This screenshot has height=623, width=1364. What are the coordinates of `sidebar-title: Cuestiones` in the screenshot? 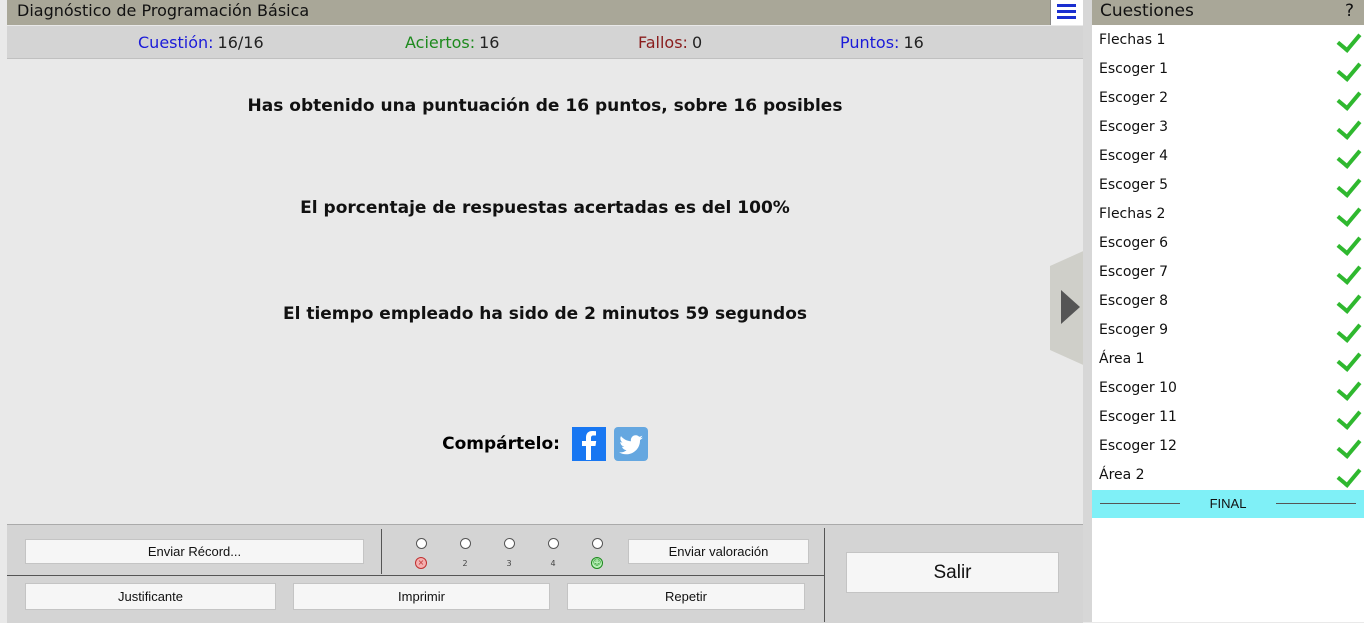 It's located at (1147, 11).